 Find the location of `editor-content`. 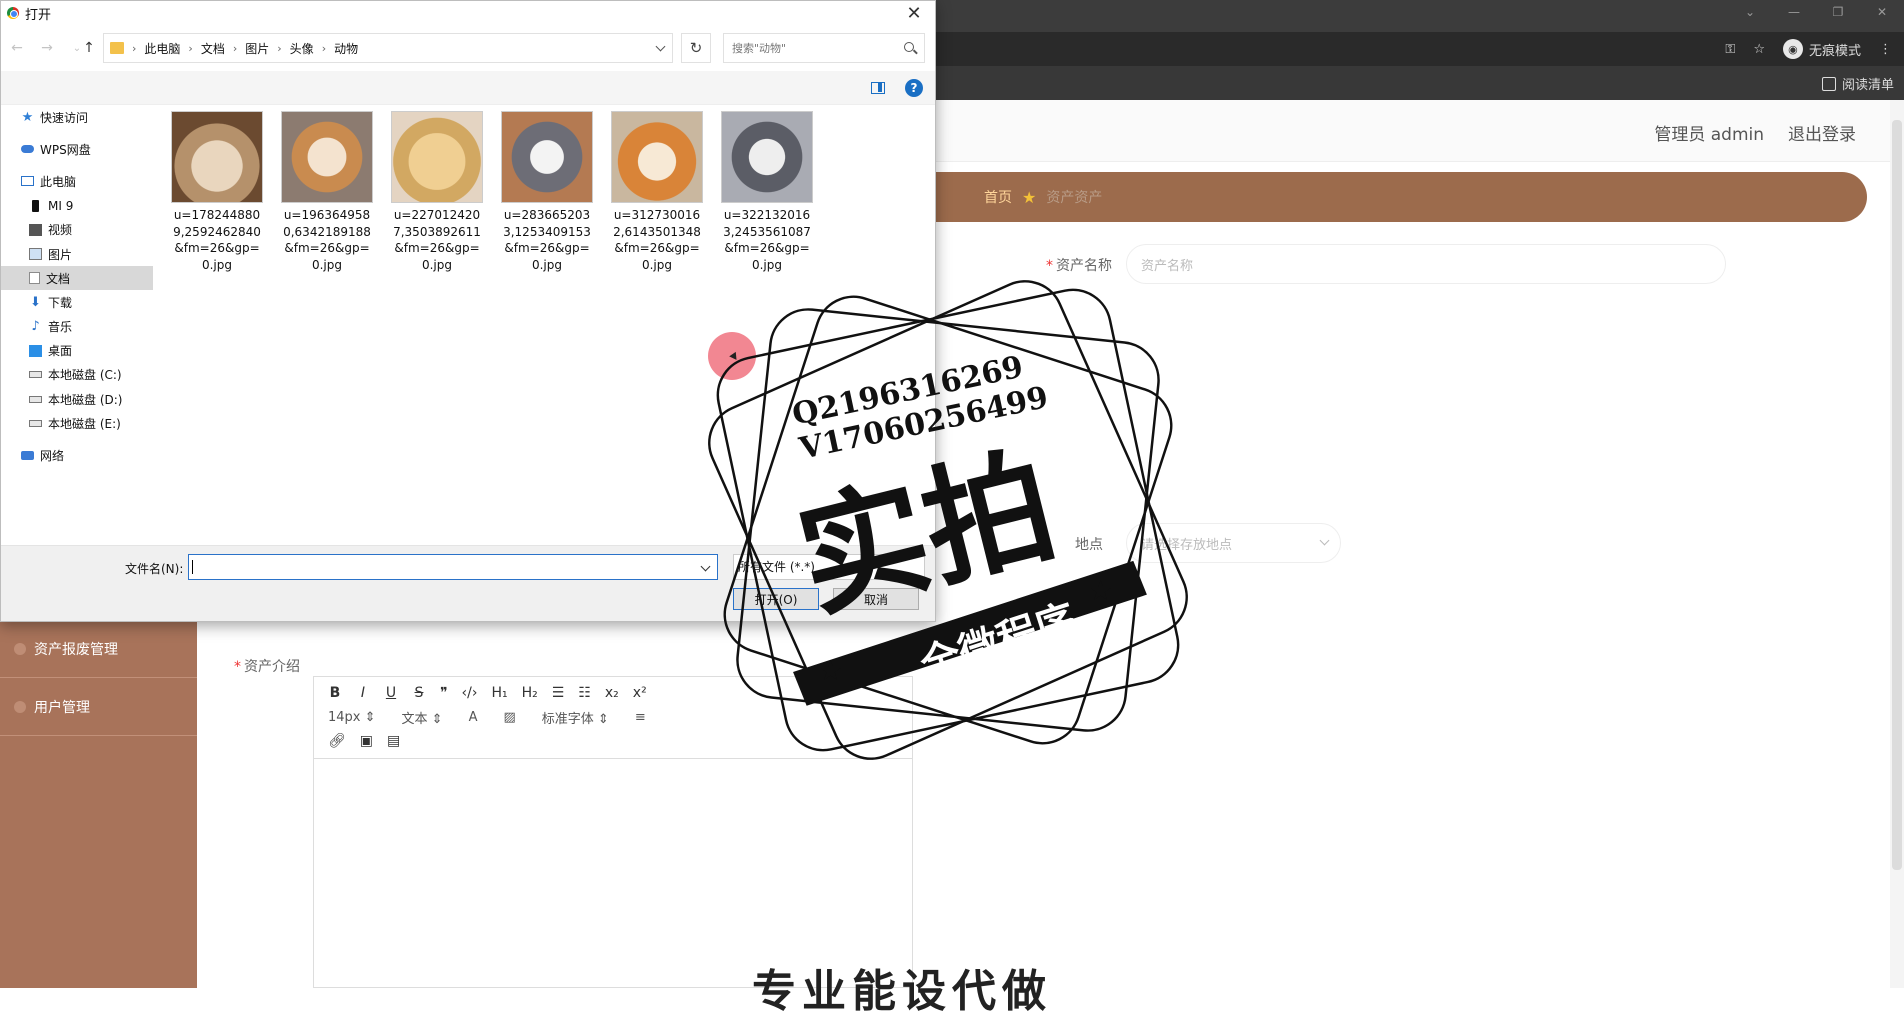

editor-content is located at coordinates (613, 873).